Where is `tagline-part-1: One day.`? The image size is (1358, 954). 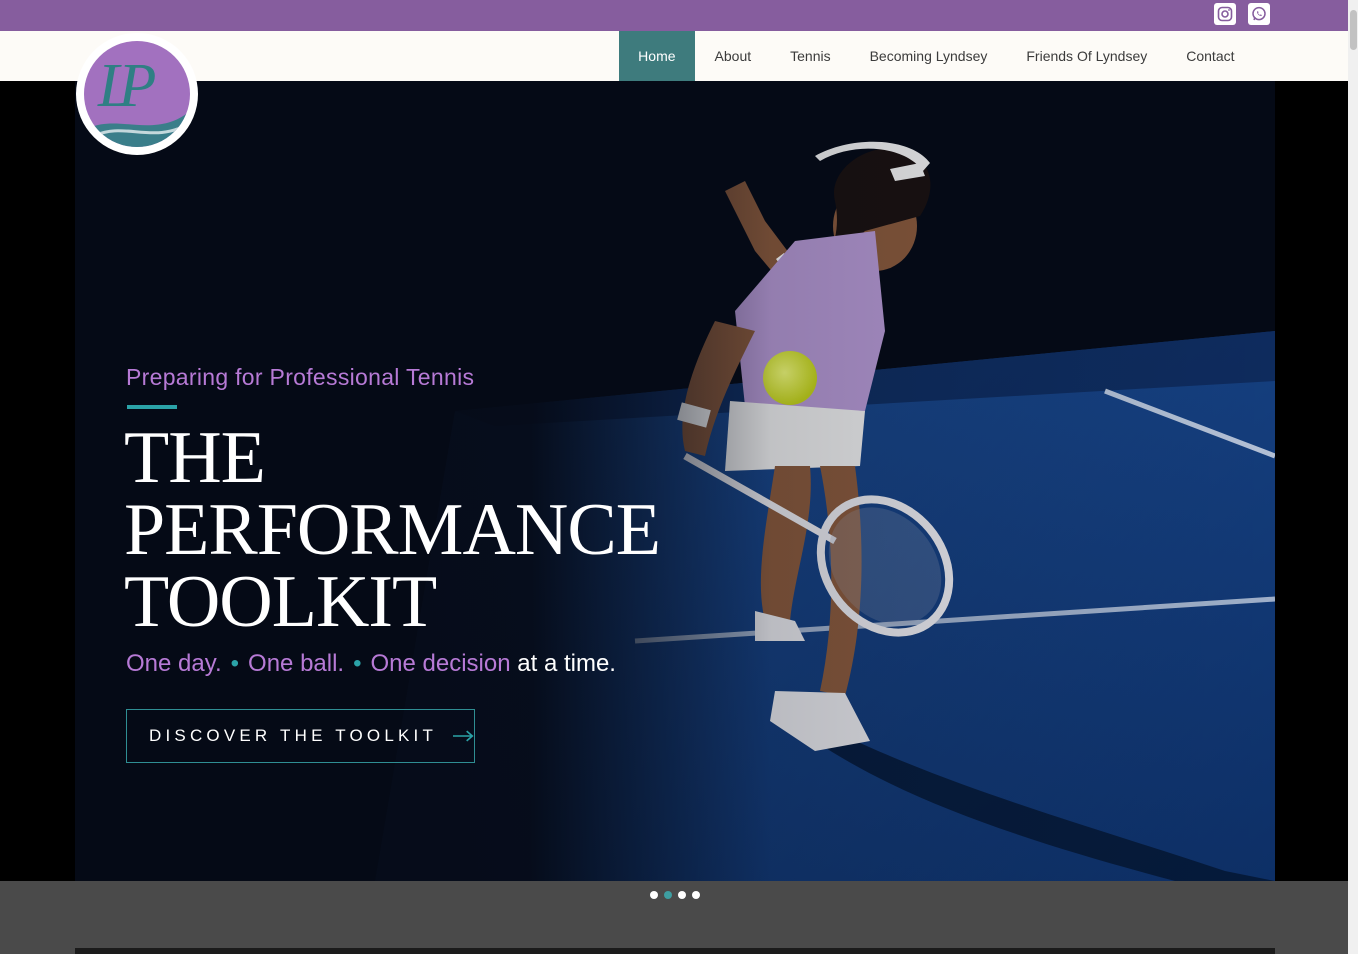 tagline-part-1: One day. is located at coordinates (174, 663).